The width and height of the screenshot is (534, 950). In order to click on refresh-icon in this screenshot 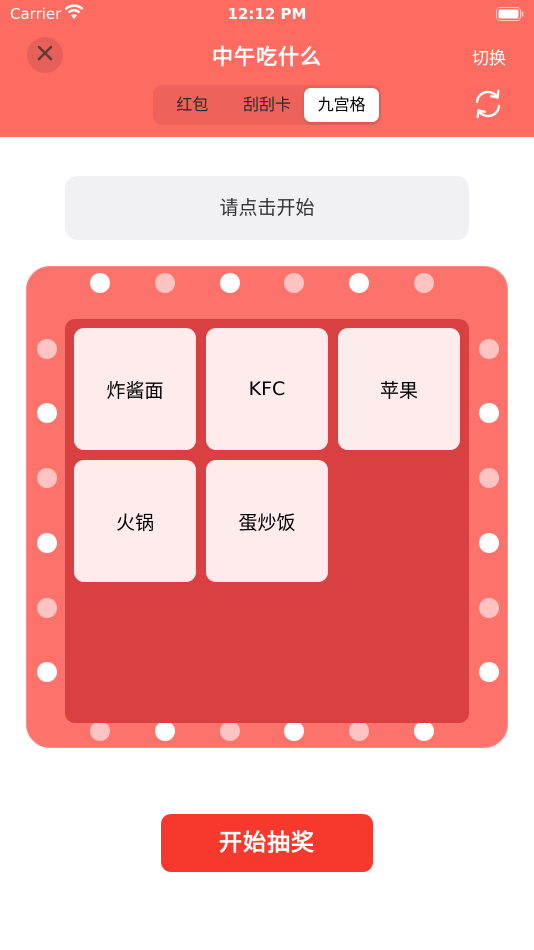, I will do `click(488, 107)`.